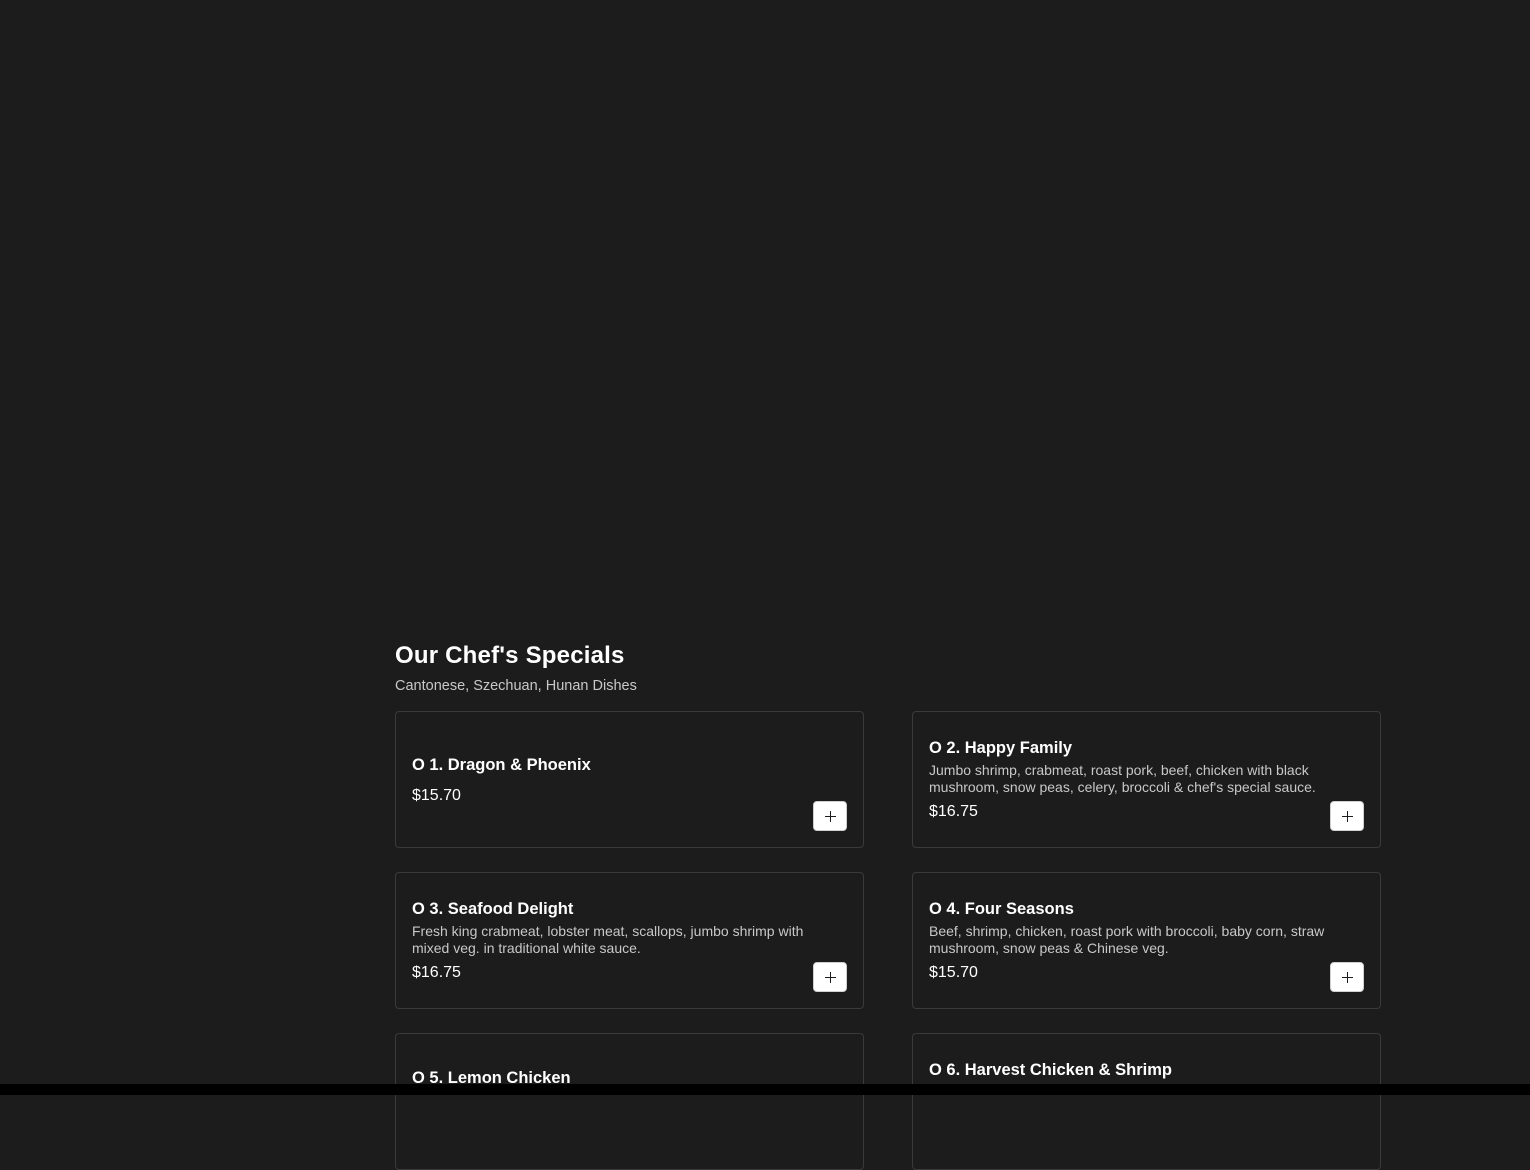 The width and height of the screenshot is (1530, 1170). Describe the element at coordinates (1001, 748) in the screenshot. I see `menu-item-name: O 2. Happy Family` at that location.